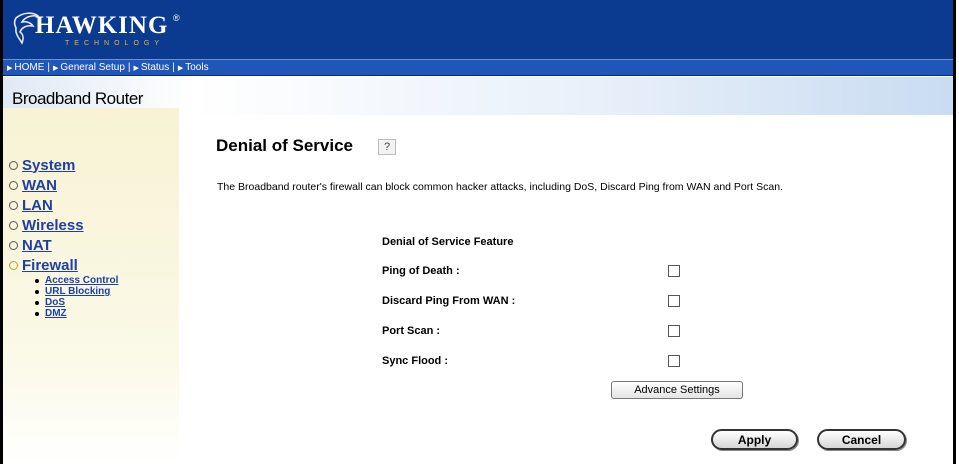 This screenshot has height=464, width=959. I want to click on discard-ping-checkbox, so click(674, 301).